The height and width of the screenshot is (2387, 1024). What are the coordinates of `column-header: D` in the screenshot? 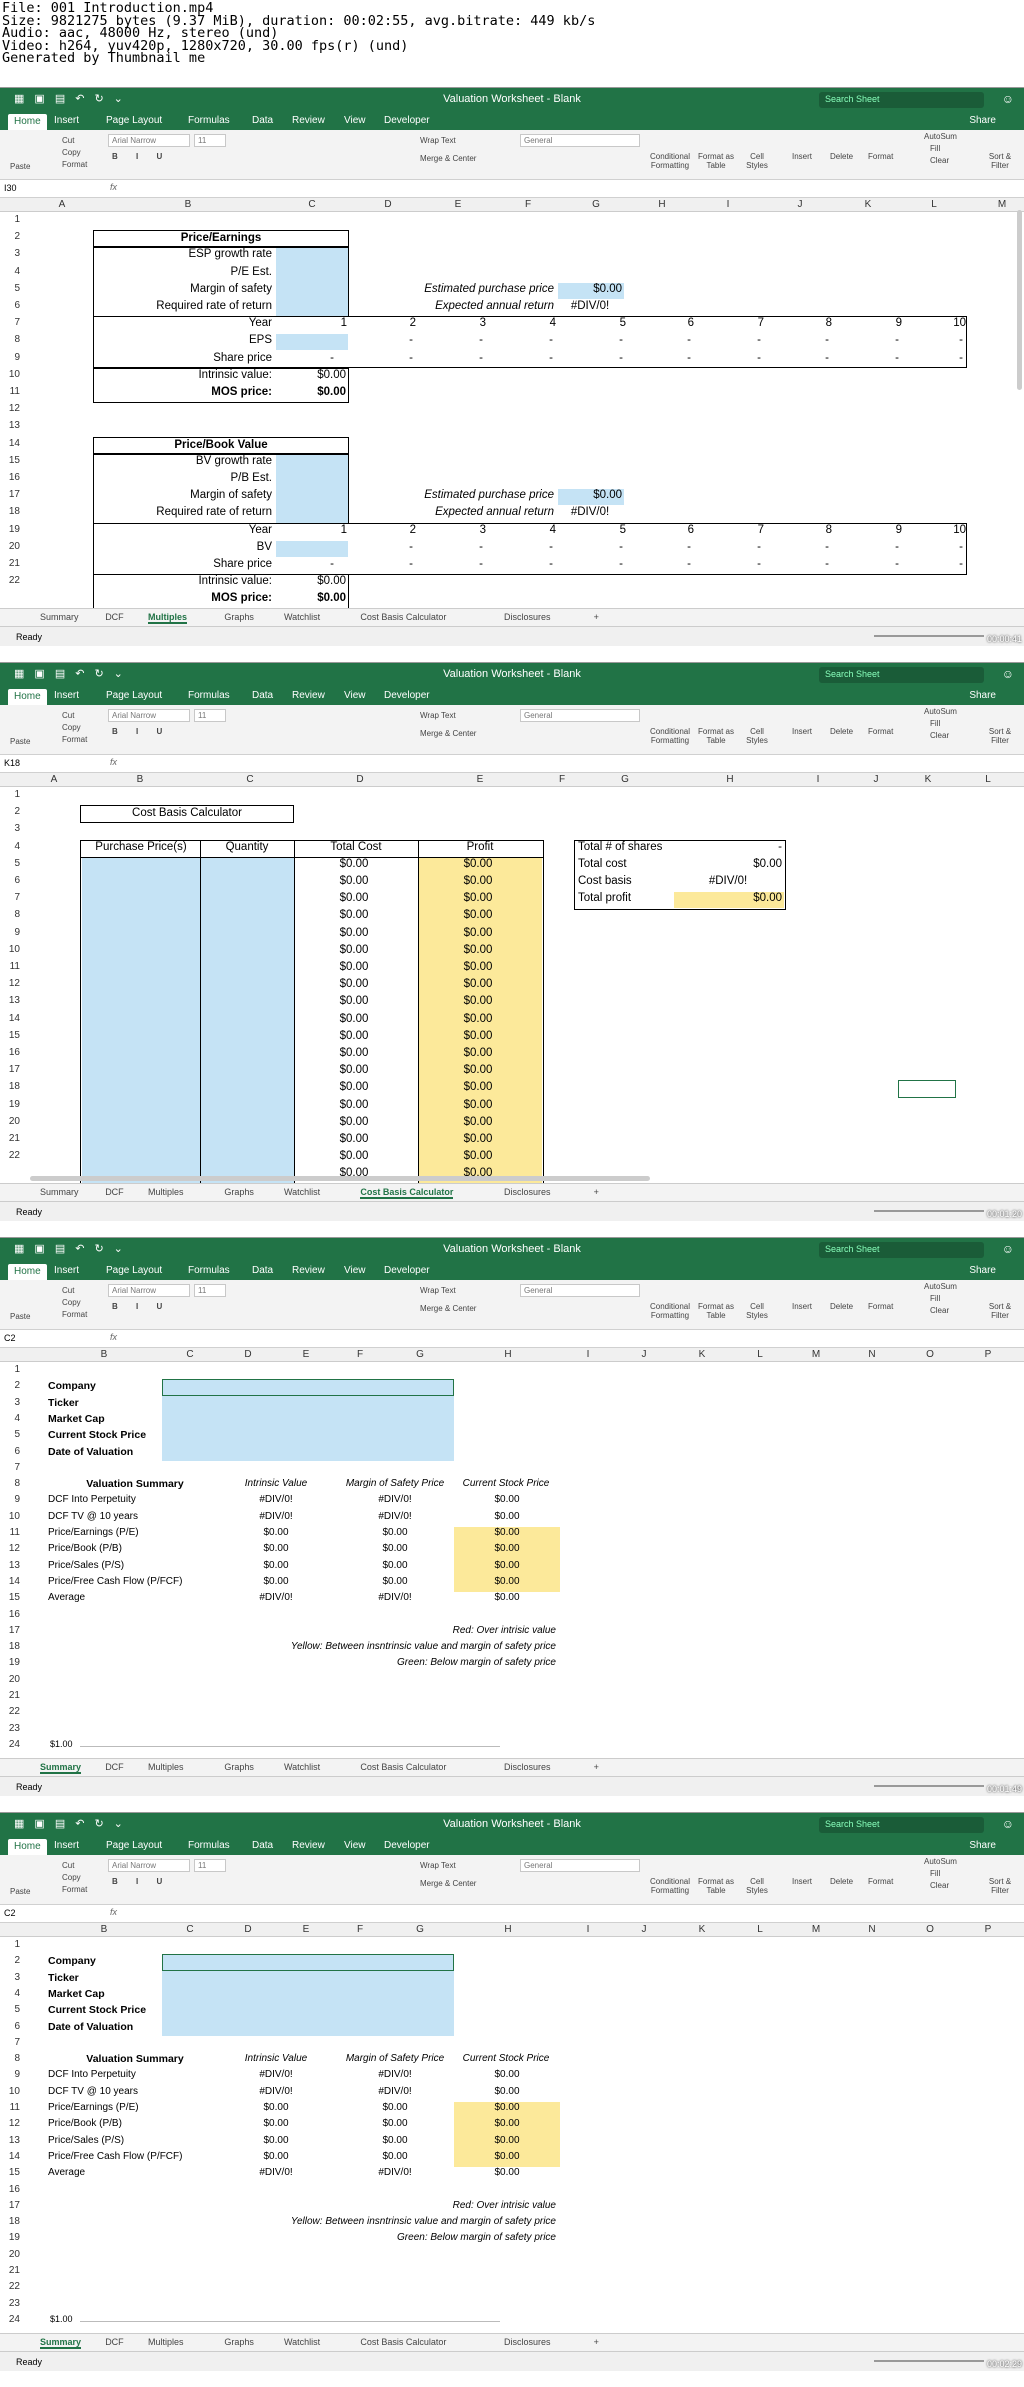 It's located at (248, 1929).